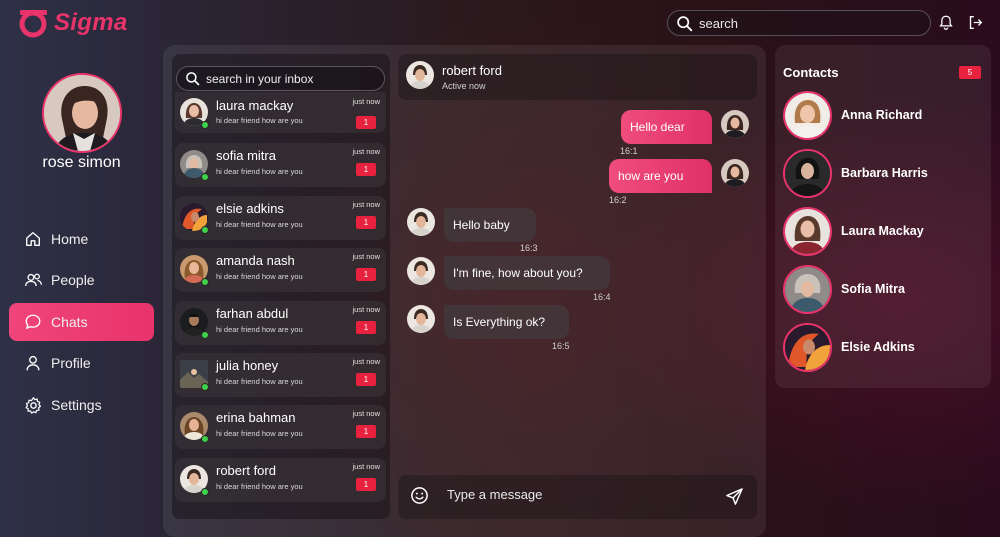 This screenshot has height=537, width=1000. I want to click on nav-item-label: Chats, so click(69, 322).